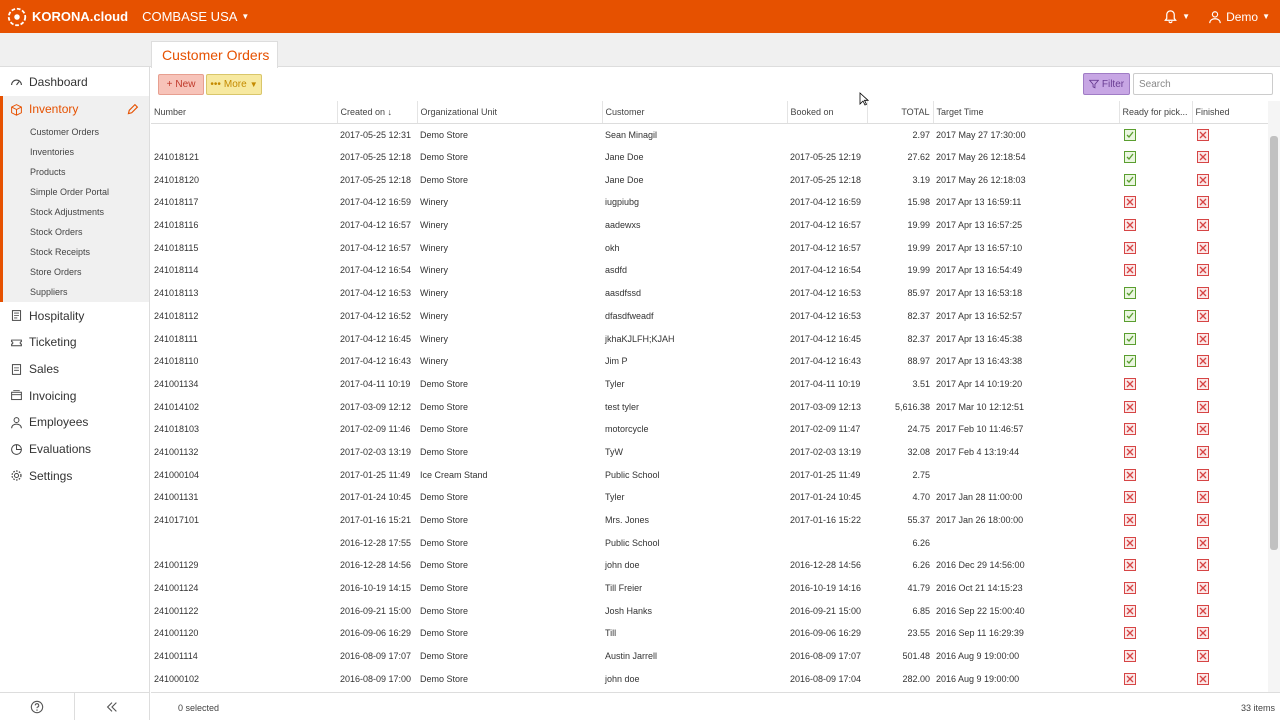 The height and width of the screenshot is (720, 1280). What do you see at coordinates (74, 422) in the screenshot?
I see `sidebar-item-employees: Employees` at bounding box center [74, 422].